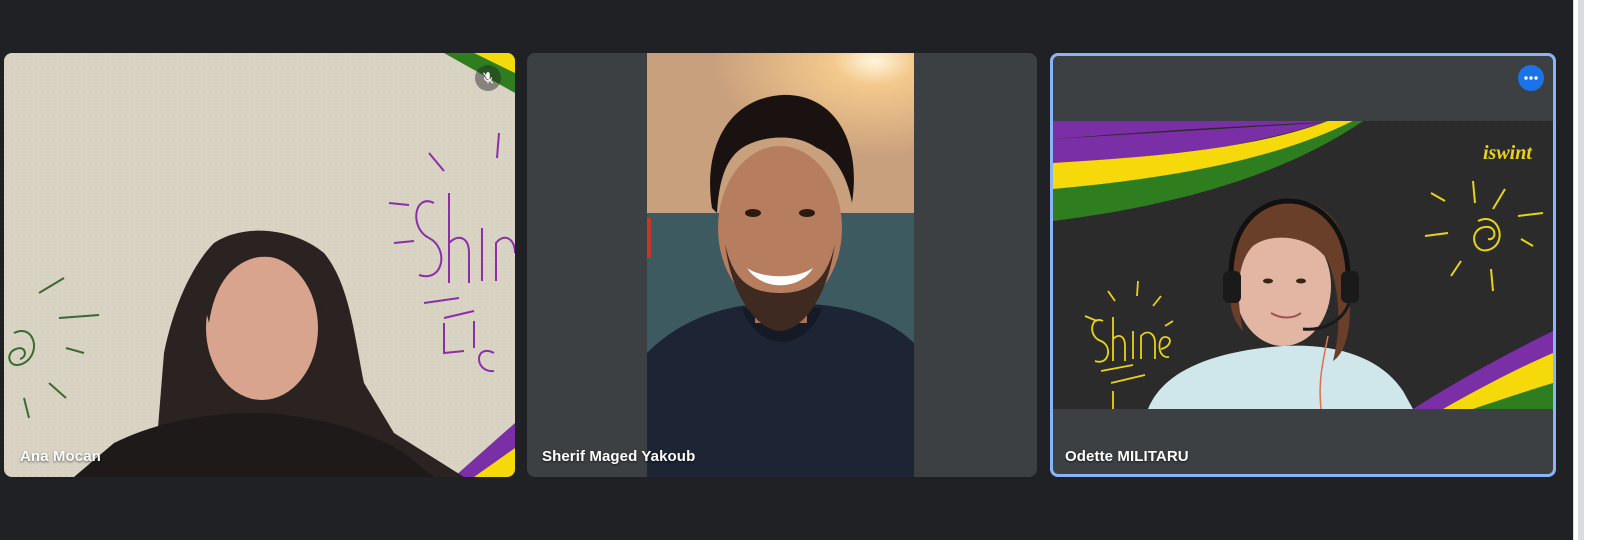 The height and width of the screenshot is (540, 1600). Describe the element at coordinates (60, 456) in the screenshot. I see `participant-name: Ana Mocan` at that location.